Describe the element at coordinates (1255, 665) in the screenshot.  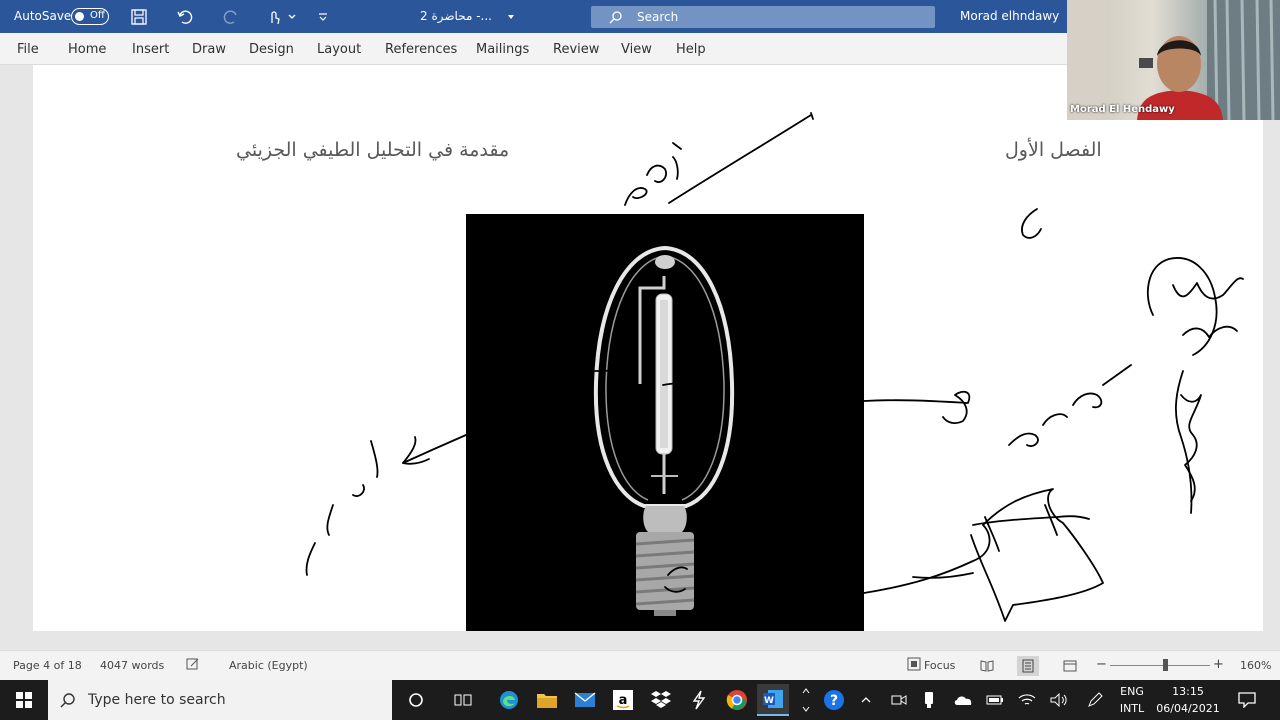
I see `zoom-level: 160%` at that location.